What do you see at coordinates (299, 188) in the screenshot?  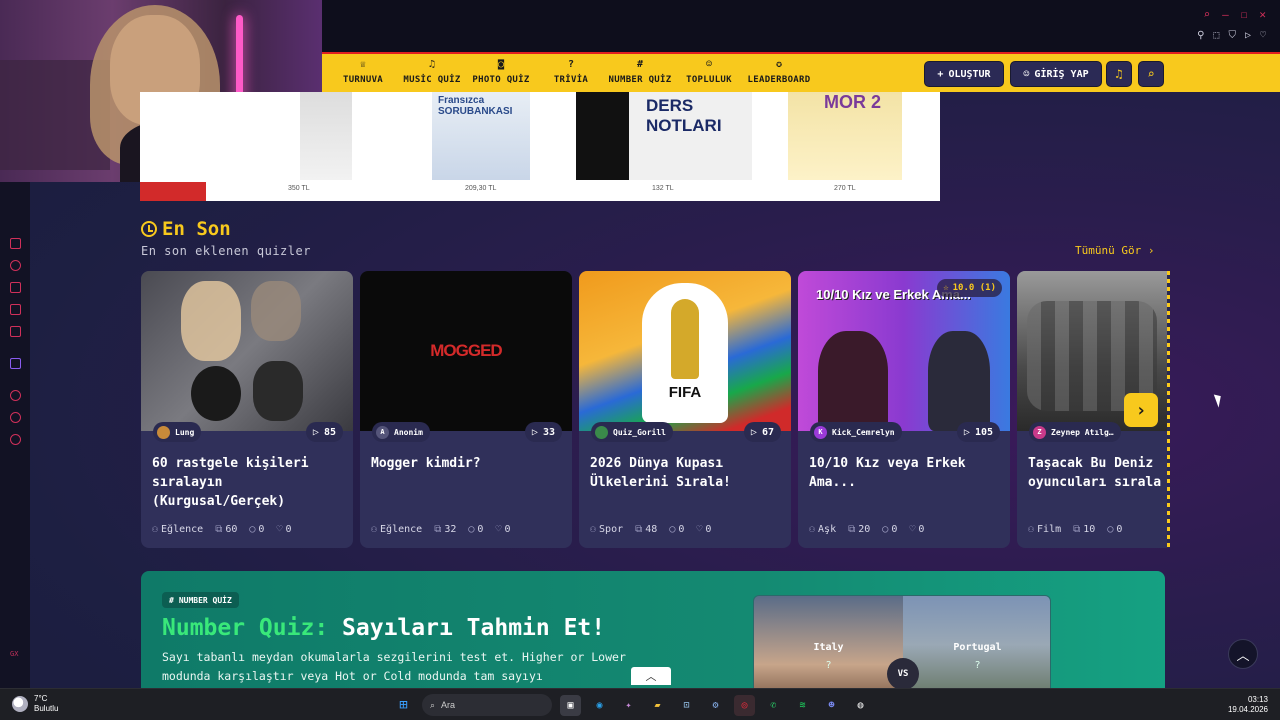 I see `ad-price: 350 TL` at bounding box center [299, 188].